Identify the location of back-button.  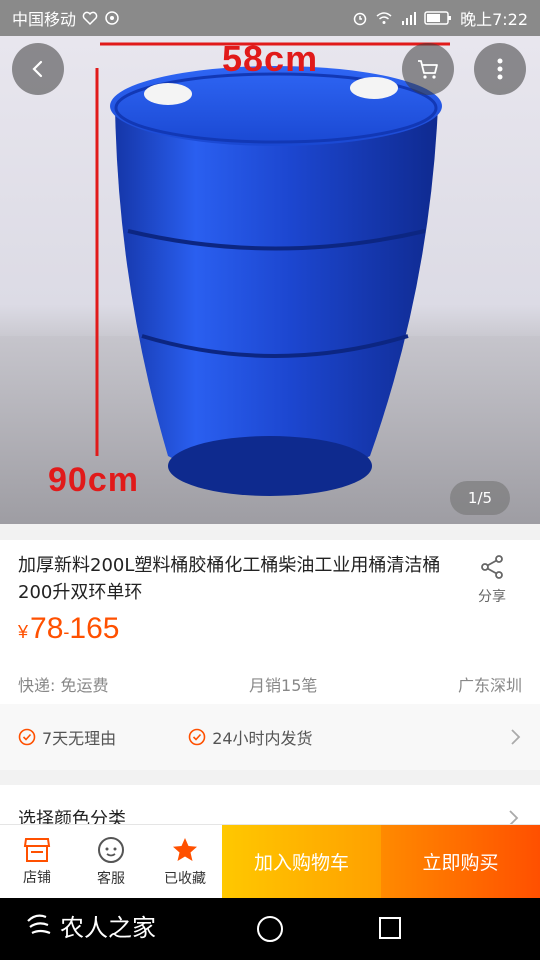
(38, 69).